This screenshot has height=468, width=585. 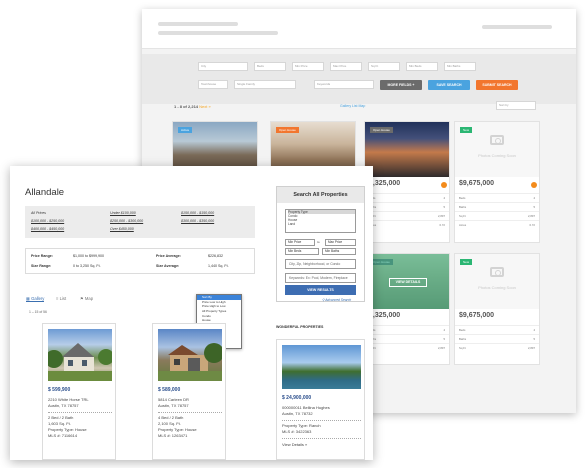 I want to click on price-link: $300,000 - $350,000, so click(x=197, y=221).